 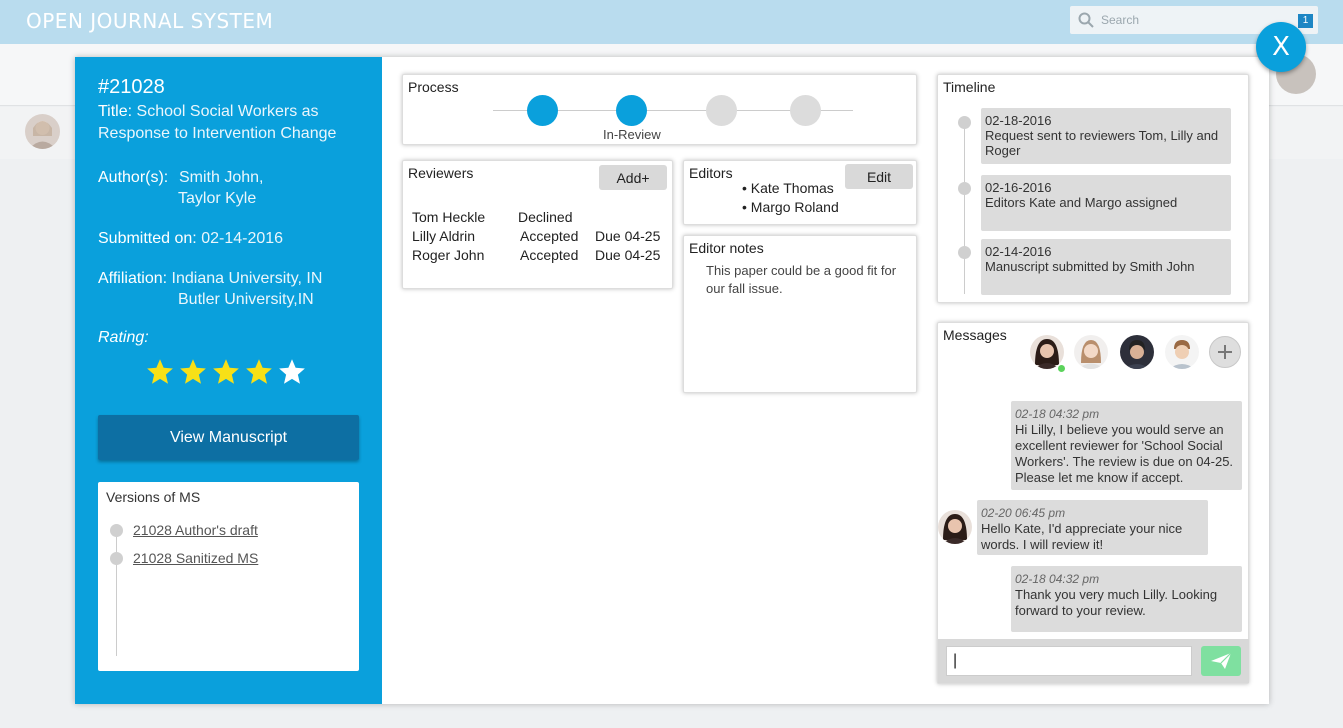 I want to click on rating-stars, so click(x=226, y=372).